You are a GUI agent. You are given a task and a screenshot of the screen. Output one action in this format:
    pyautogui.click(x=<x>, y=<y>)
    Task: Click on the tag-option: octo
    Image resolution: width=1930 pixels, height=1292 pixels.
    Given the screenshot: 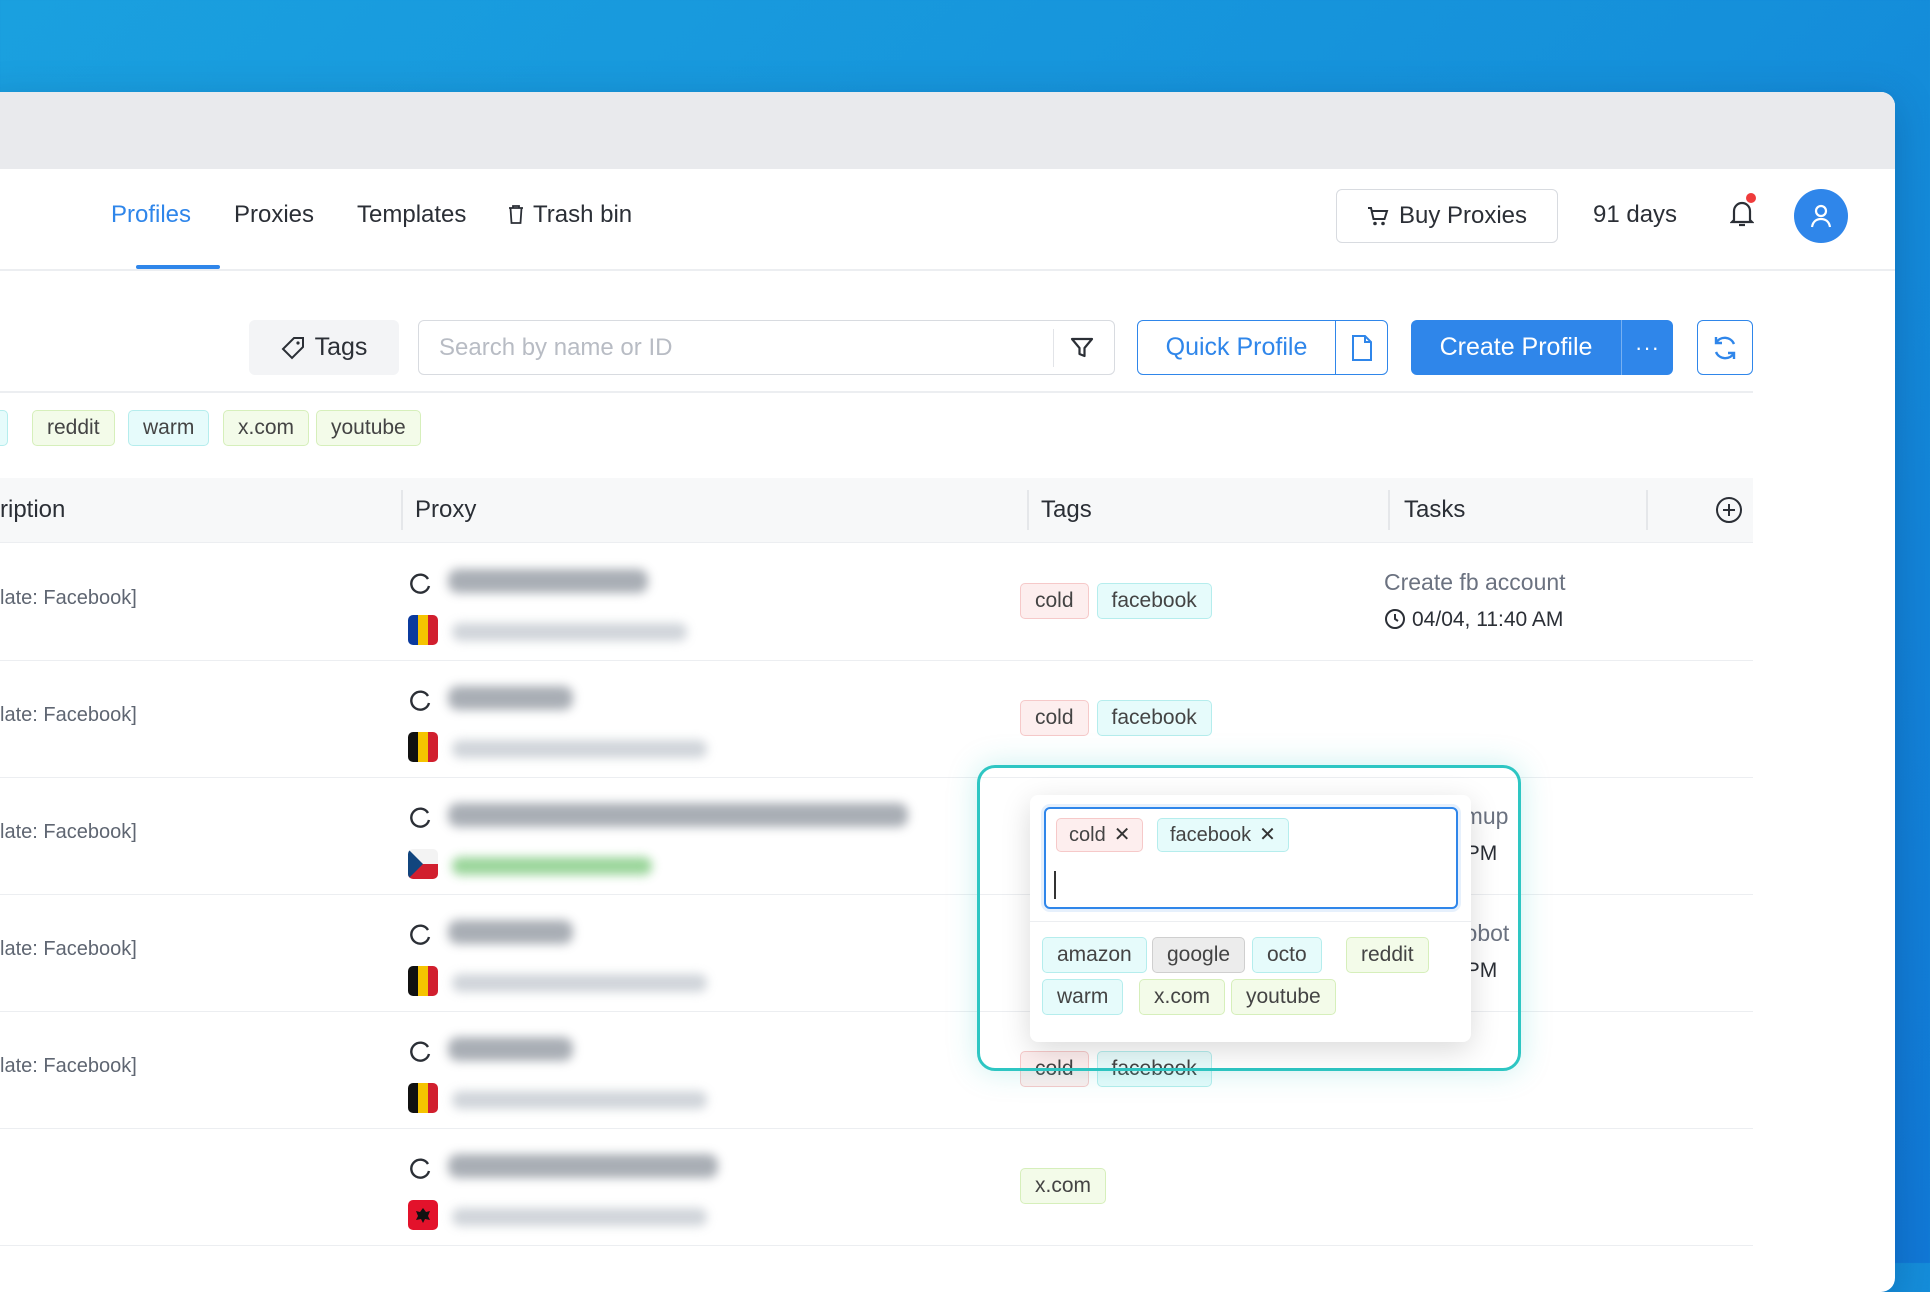 What is the action you would take?
    pyautogui.click(x=1287, y=955)
    